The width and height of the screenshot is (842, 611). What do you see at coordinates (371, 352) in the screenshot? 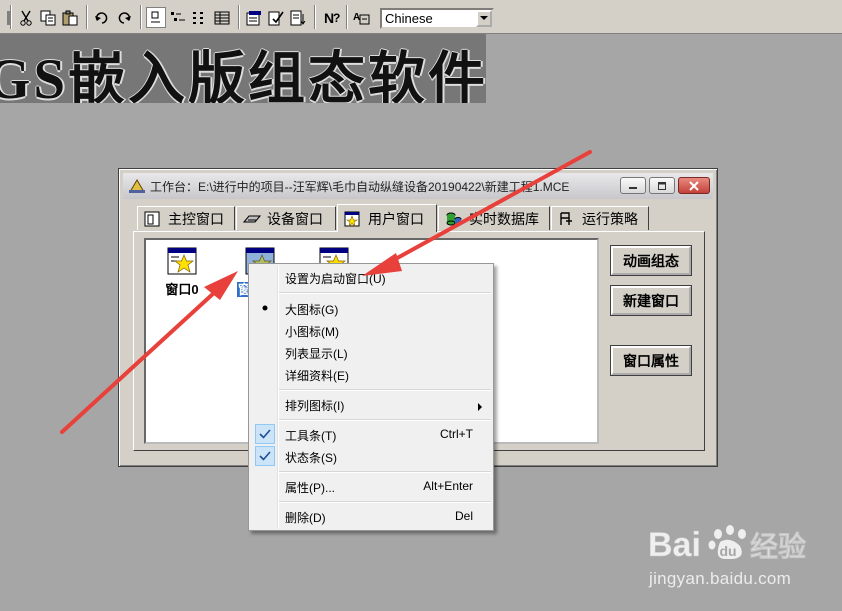
I see `menu-item-list: 列表显示(L)` at bounding box center [371, 352].